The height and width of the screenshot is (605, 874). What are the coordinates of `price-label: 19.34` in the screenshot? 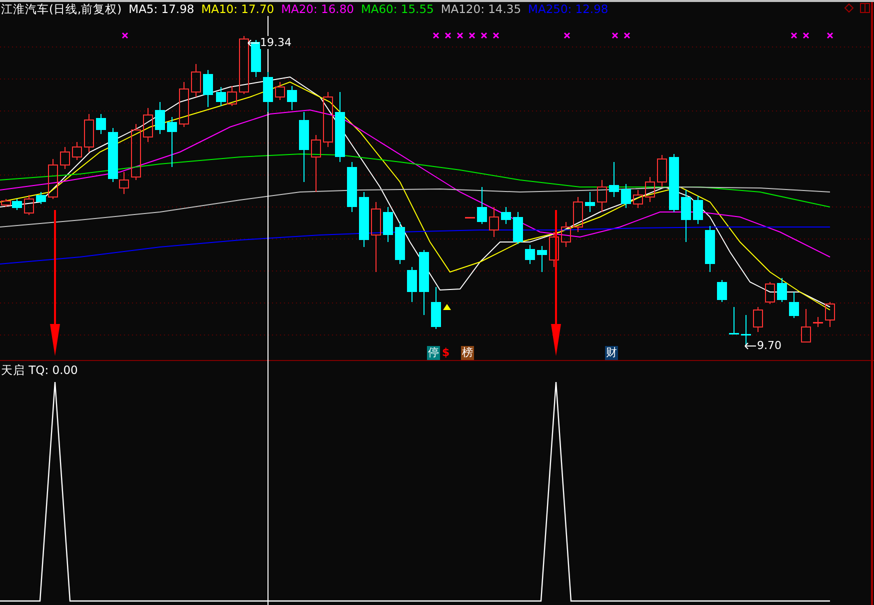 It's located at (276, 42).